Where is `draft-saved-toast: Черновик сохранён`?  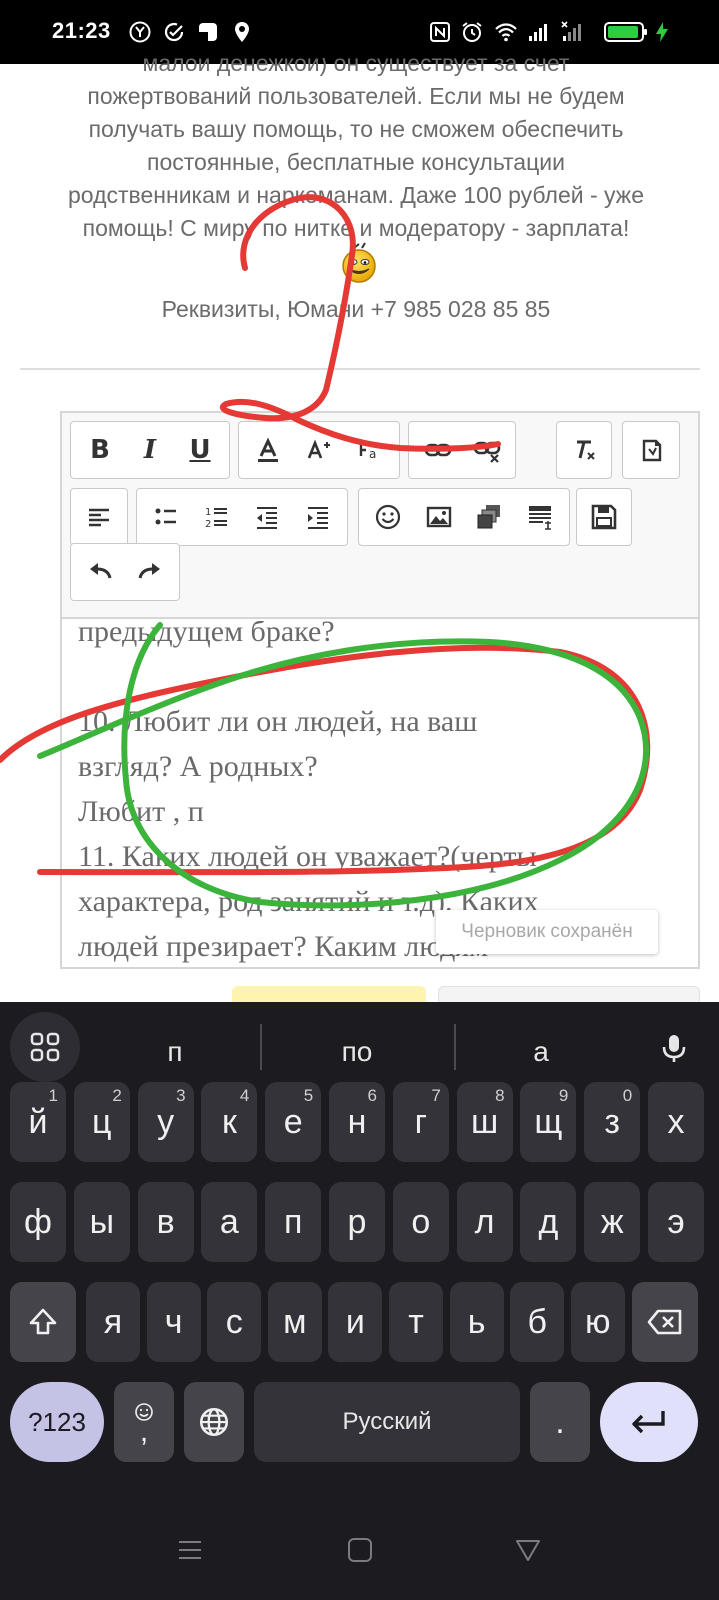
draft-saved-toast: Черновик сохранён is located at coordinates (547, 932).